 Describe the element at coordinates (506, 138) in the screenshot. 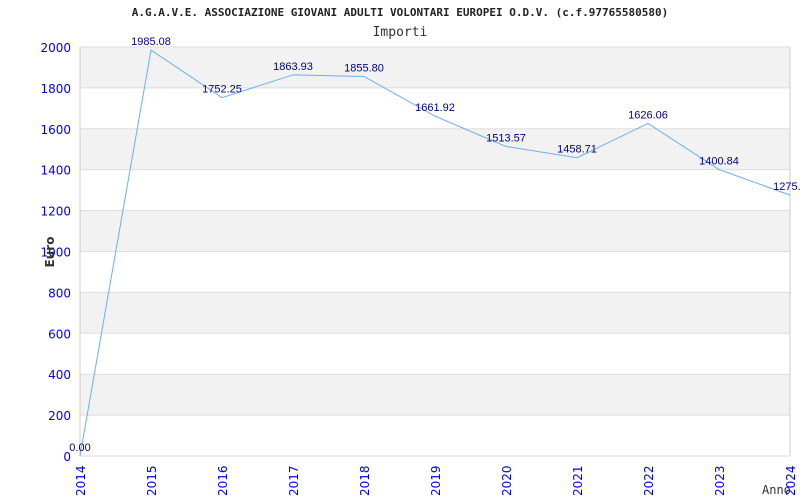

I see `data-label: 1513.57` at that location.